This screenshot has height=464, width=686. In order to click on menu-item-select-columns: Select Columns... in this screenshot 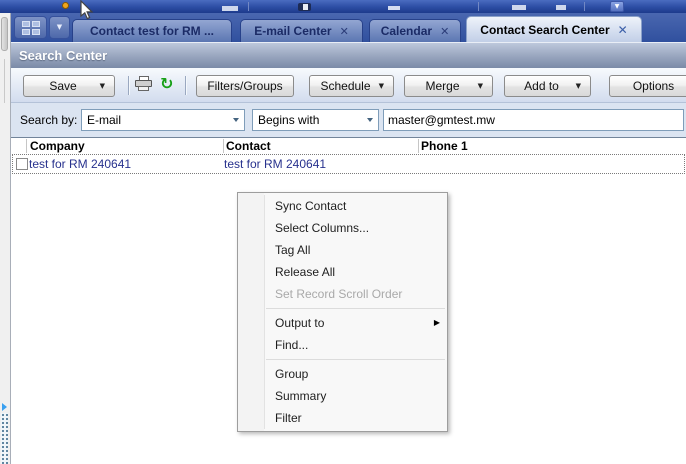, I will do `click(342, 228)`.